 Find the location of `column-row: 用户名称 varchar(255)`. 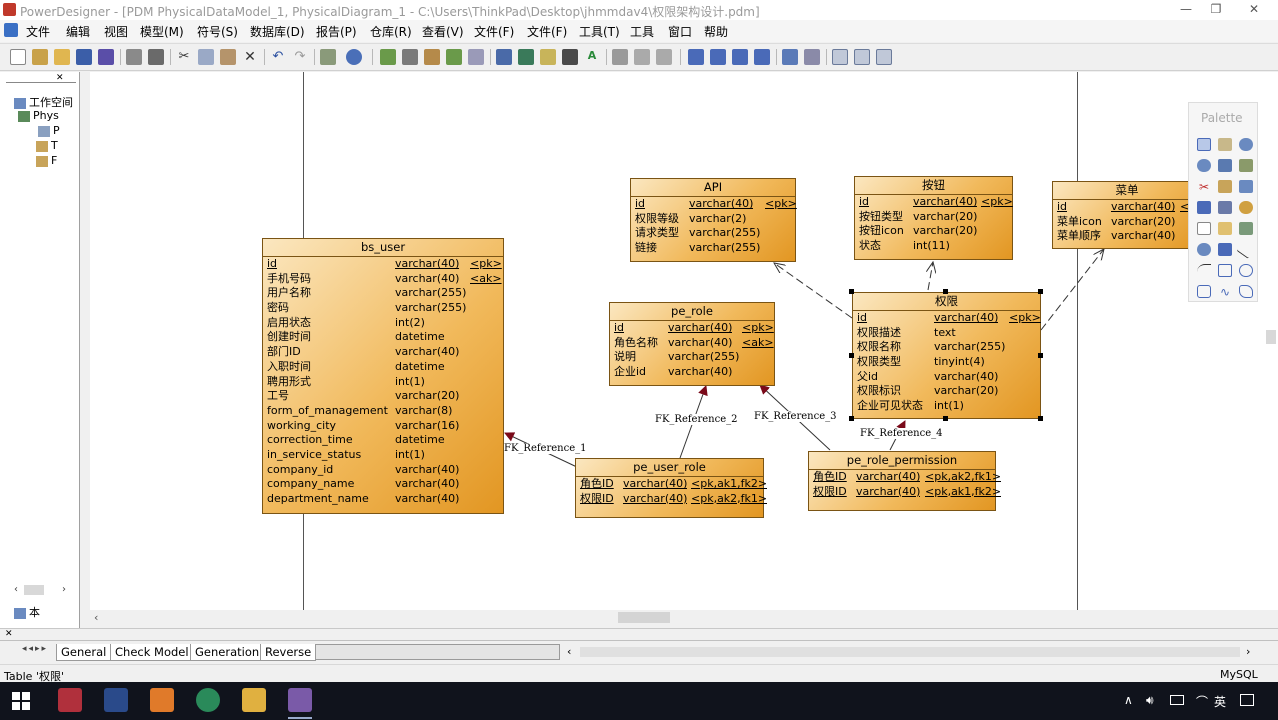

column-row: 用户名称 varchar(255) is located at coordinates (383, 293).